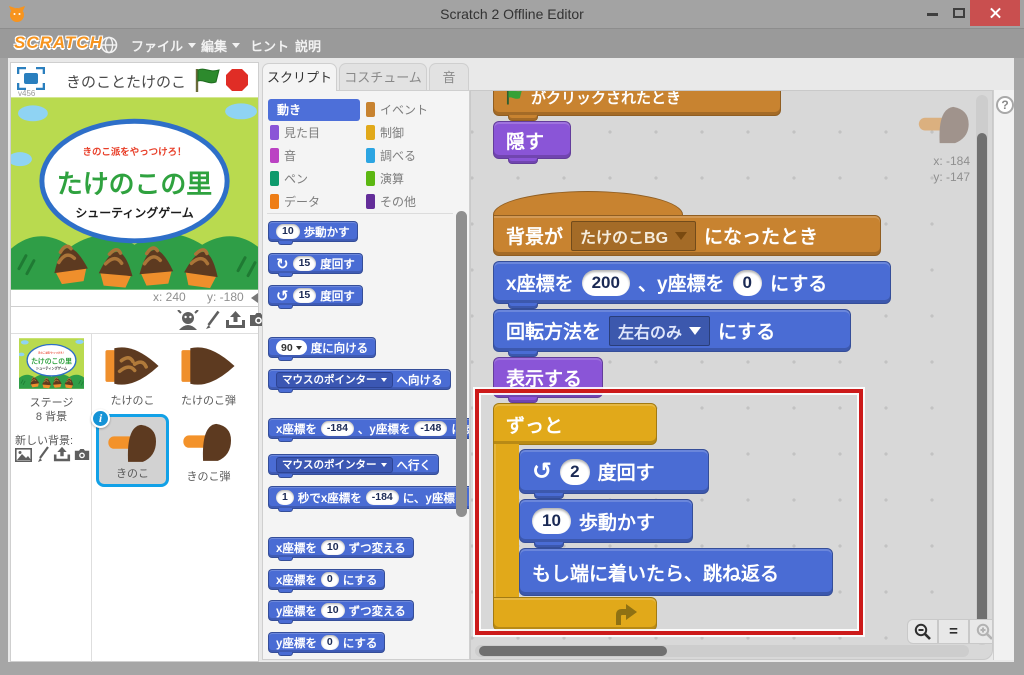  Describe the element at coordinates (109, 45) in the screenshot. I see `language-globe-icon` at that location.